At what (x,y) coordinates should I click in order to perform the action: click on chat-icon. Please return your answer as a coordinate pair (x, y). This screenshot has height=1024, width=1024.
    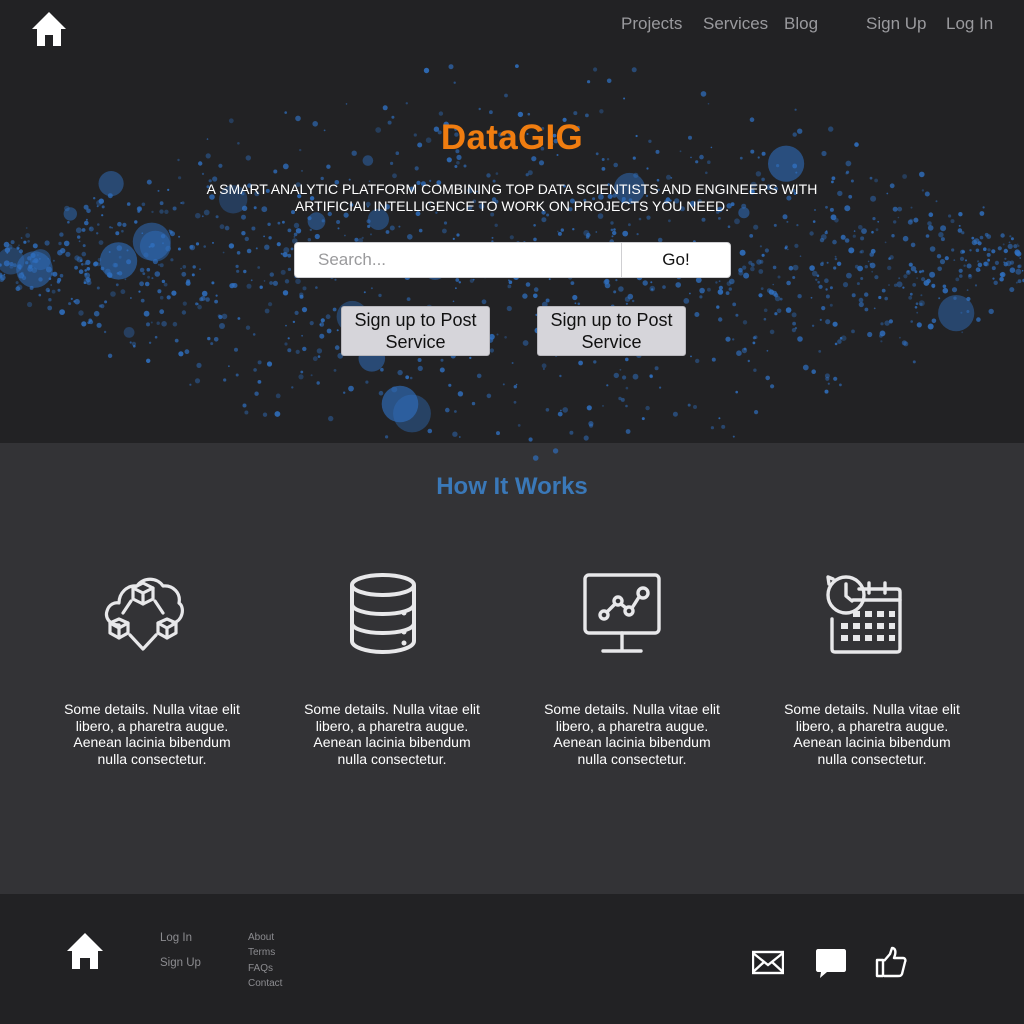
    Looking at the image, I should click on (831, 962).